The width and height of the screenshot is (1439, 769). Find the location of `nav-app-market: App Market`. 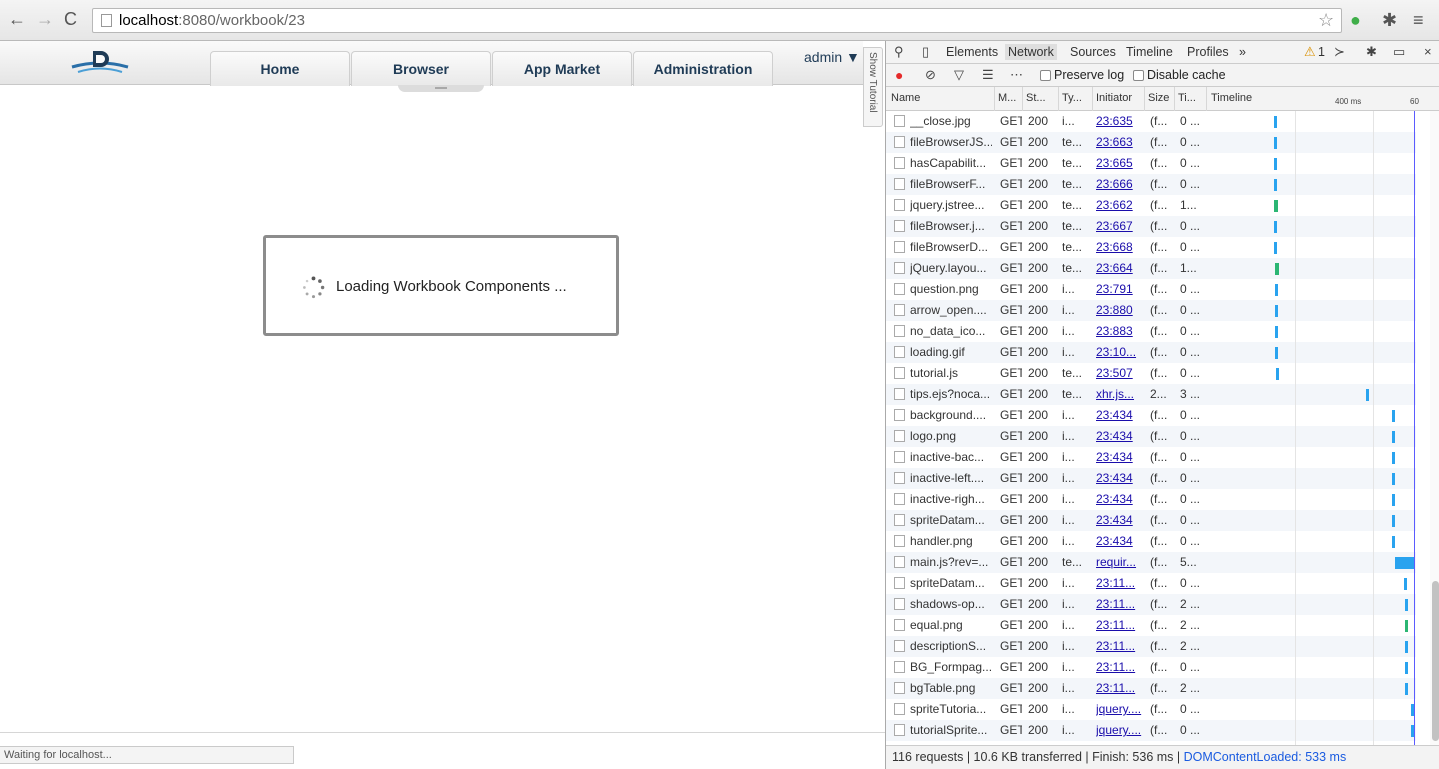

nav-app-market: App Market is located at coordinates (562, 68).